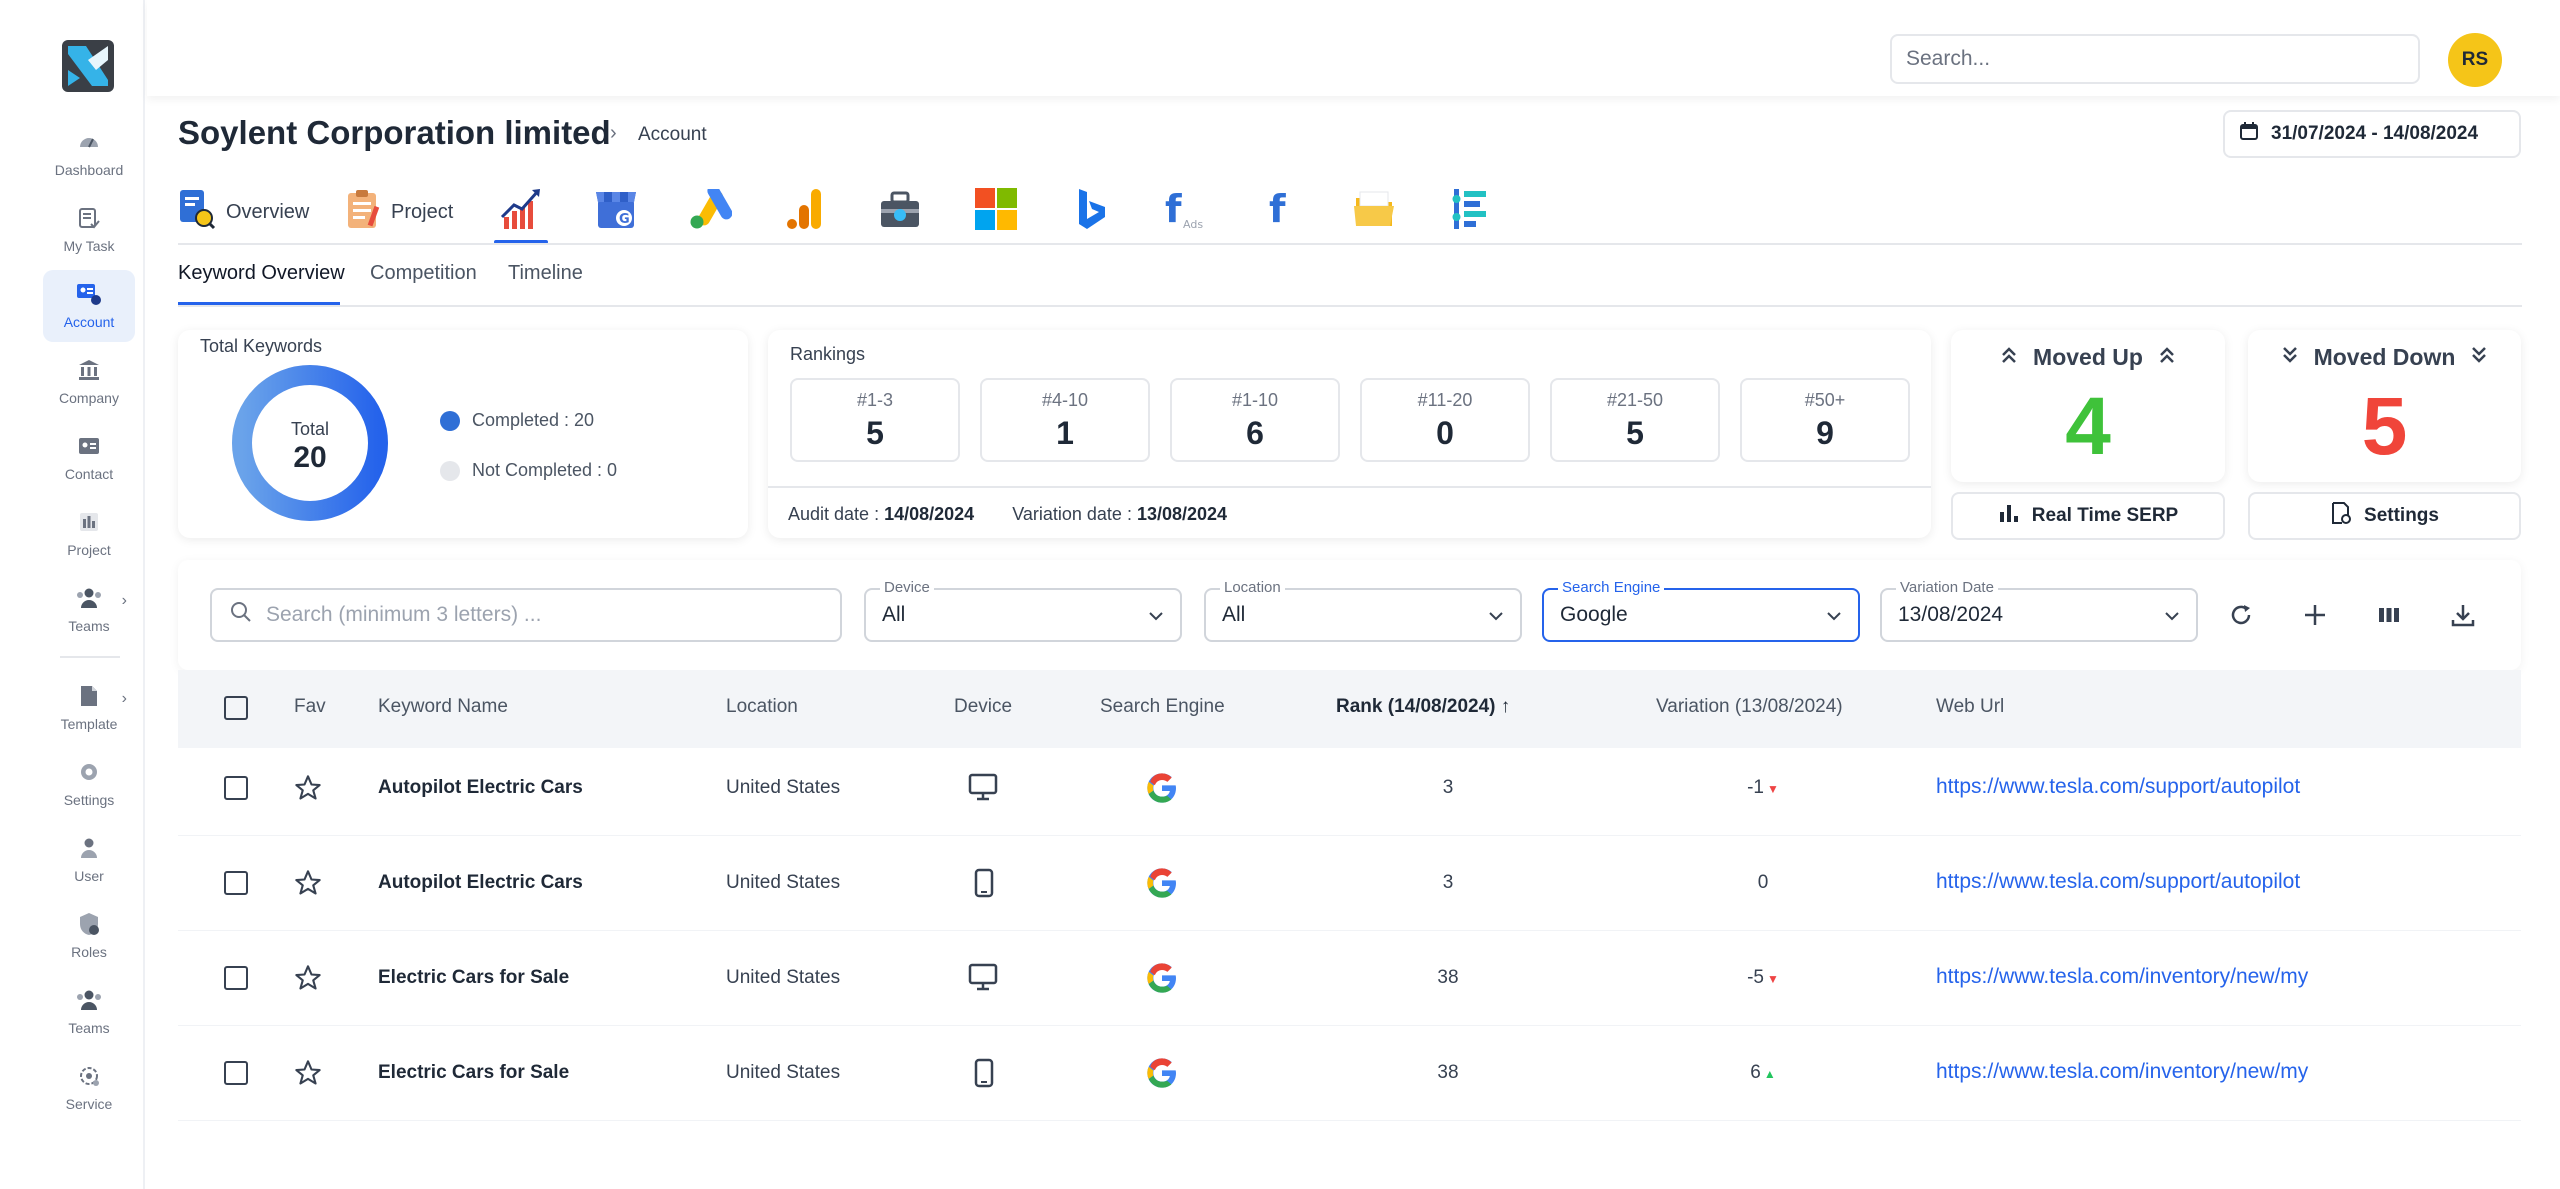 This screenshot has width=2560, height=1189. What do you see at coordinates (89, 784) in the screenshot?
I see `sidebar-item-settings: Settings` at bounding box center [89, 784].